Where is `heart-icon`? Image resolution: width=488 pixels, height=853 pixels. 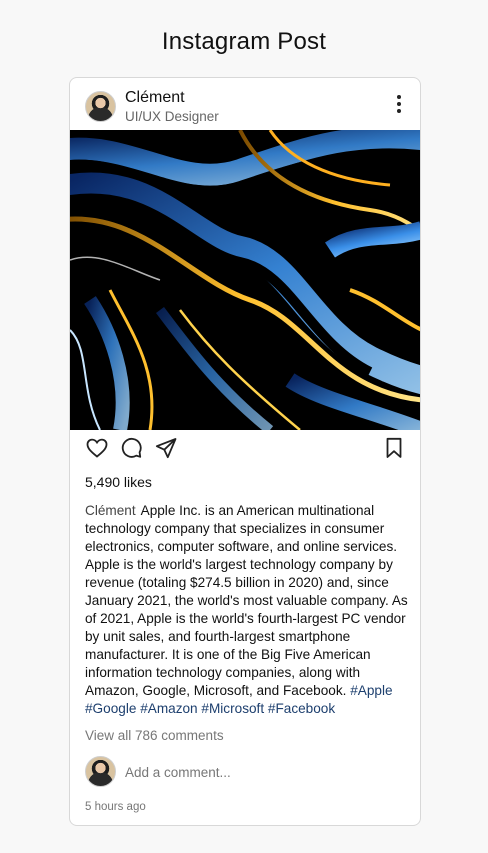 heart-icon is located at coordinates (97, 448).